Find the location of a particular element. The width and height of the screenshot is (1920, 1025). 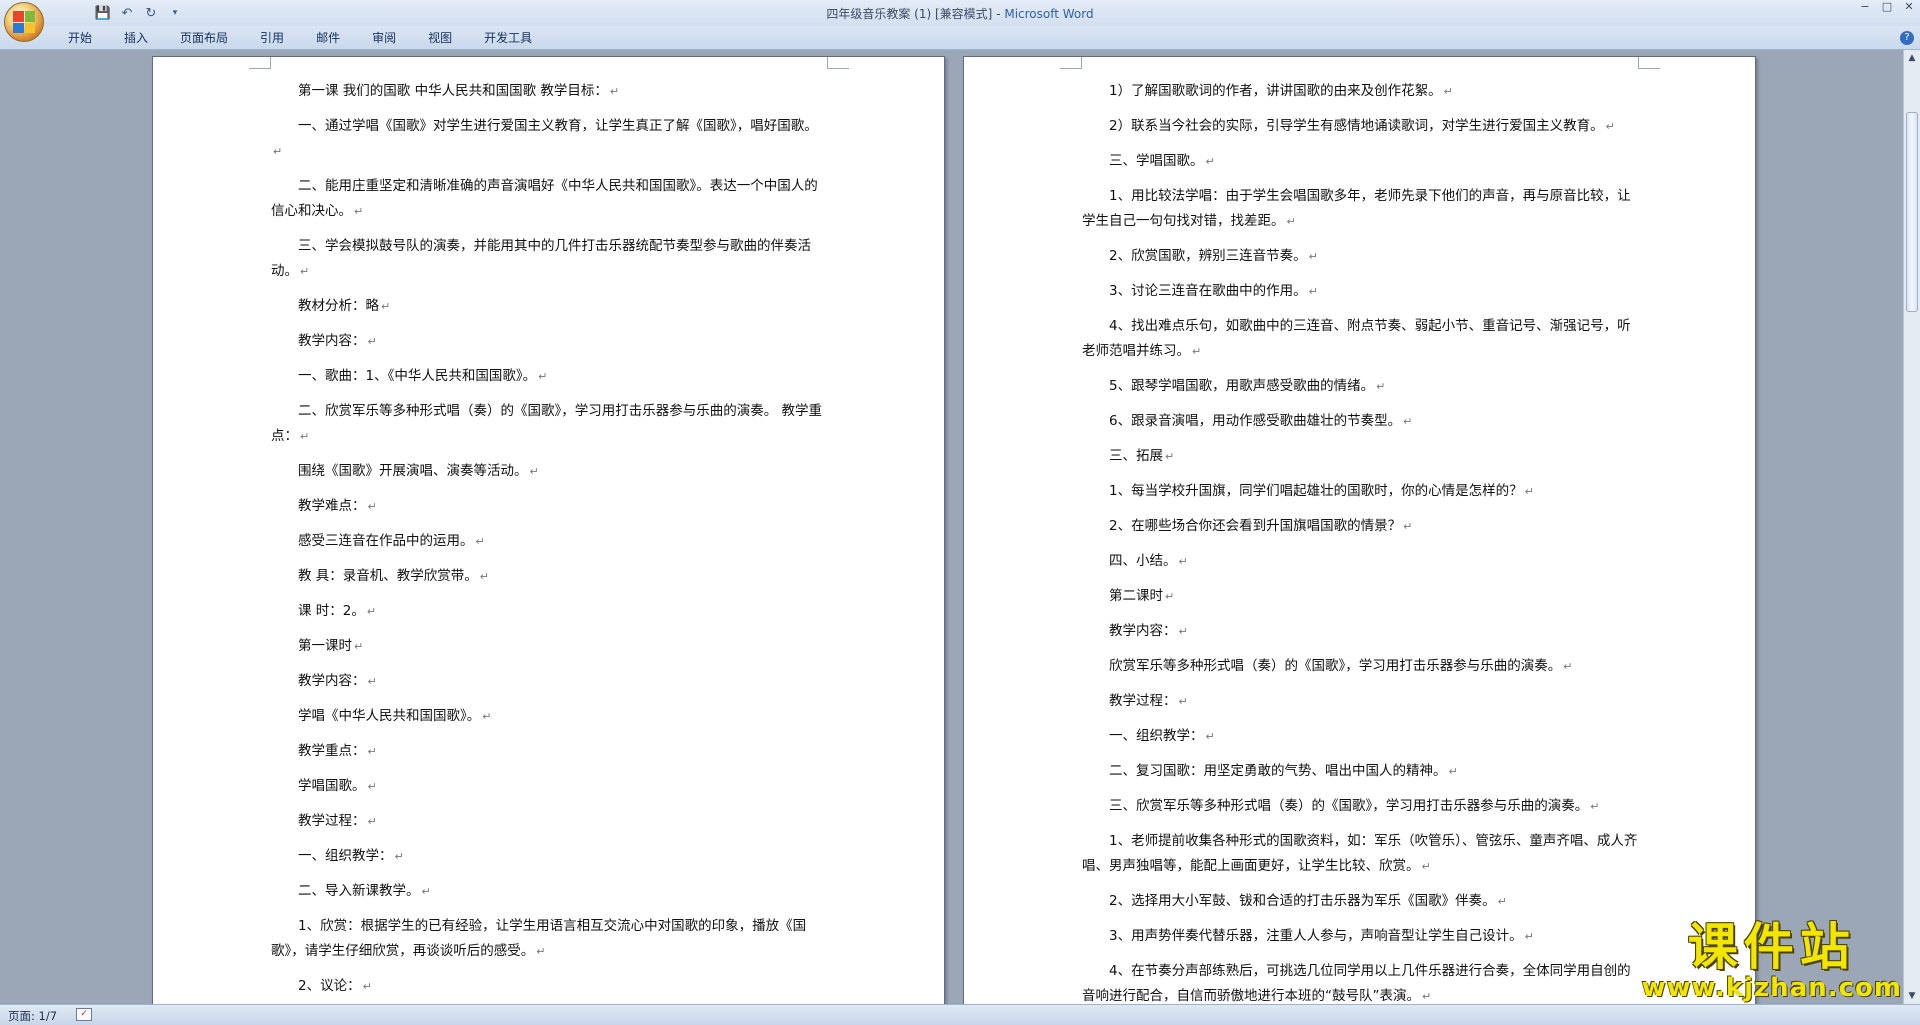

paragraph: 1）了解国歌歌词的作者，讲讲国歌的由来及创作花絮。 ↵ is located at coordinates (1360, 91).